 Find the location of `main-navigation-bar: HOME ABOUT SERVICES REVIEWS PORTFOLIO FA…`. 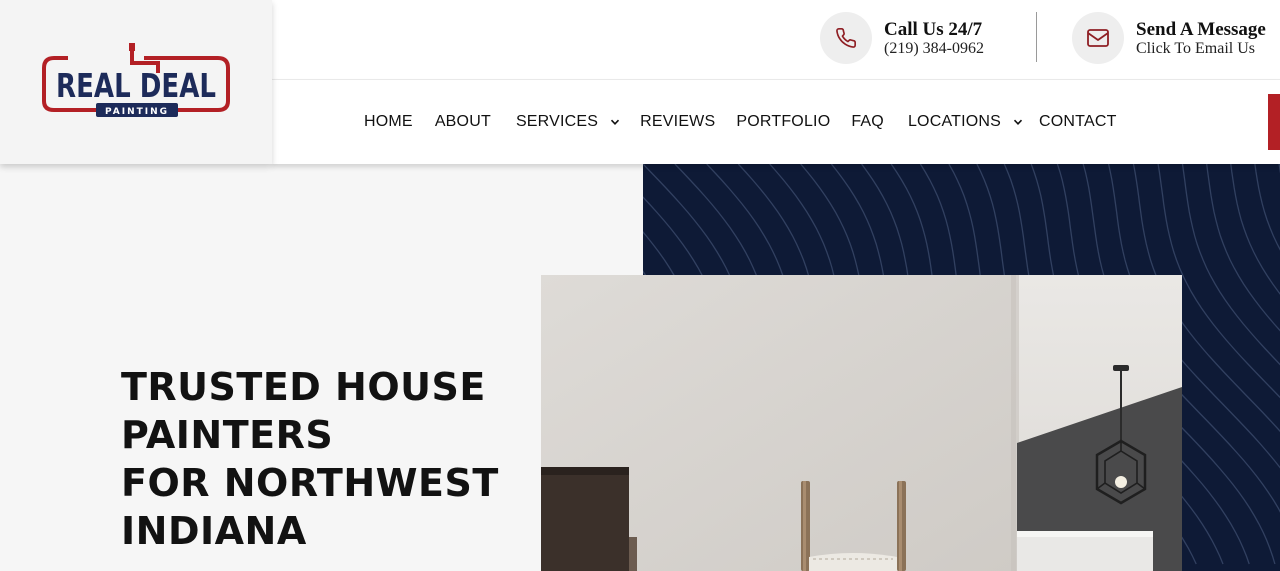

main-navigation-bar: HOME ABOUT SERVICES REVIEWS PORTFOLIO FA… is located at coordinates (776, 122).